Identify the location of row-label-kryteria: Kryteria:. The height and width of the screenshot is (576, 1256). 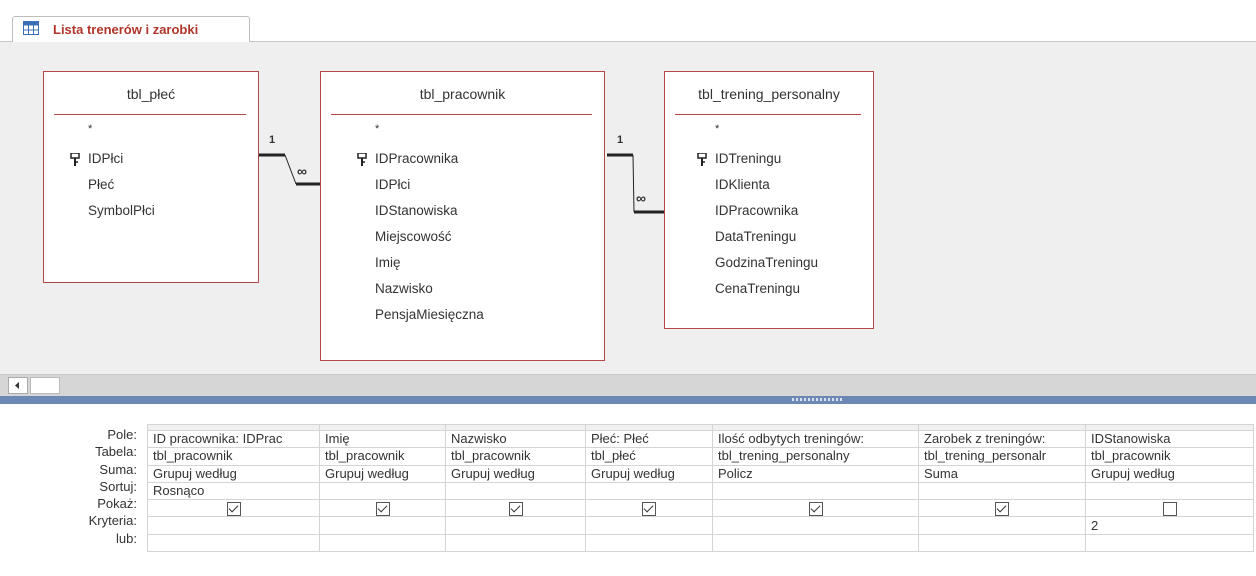
(112, 521).